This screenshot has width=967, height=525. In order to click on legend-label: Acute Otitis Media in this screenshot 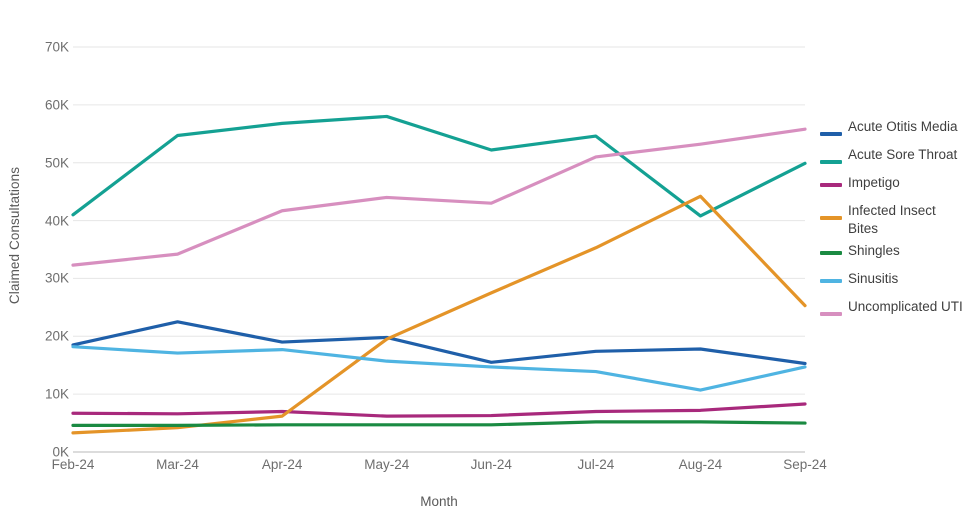, I will do `click(903, 126)`.